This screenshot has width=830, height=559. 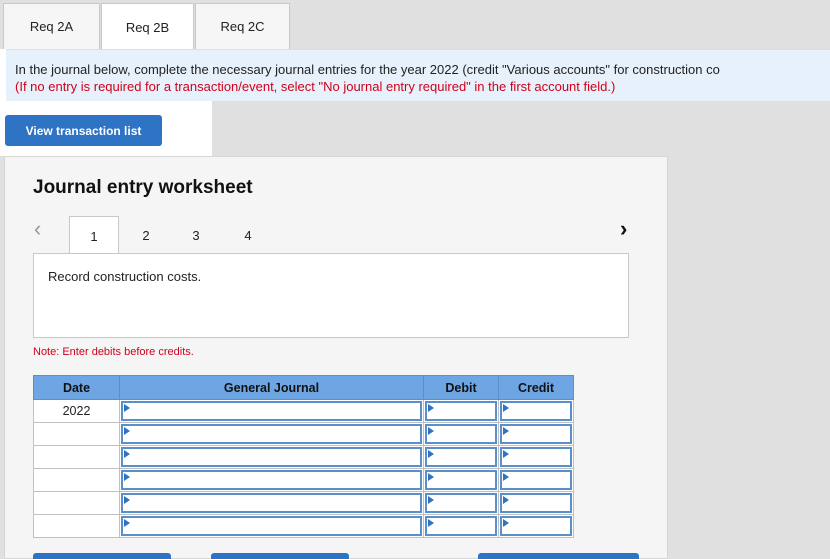 I want to click on chevron-right-icon: ›, so click(x=623, y=229).